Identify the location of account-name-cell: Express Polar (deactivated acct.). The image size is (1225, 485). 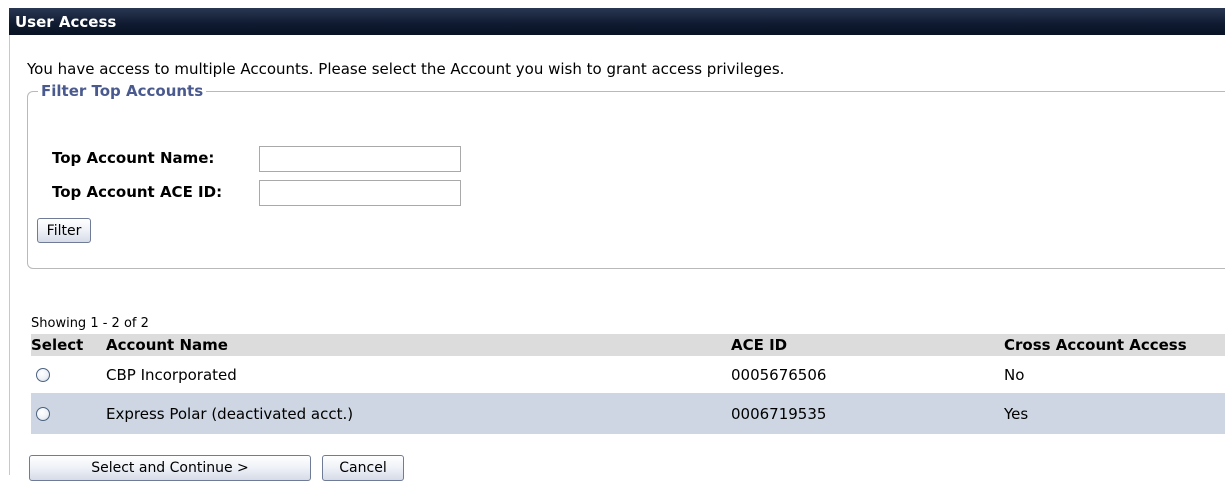
(230, 413).